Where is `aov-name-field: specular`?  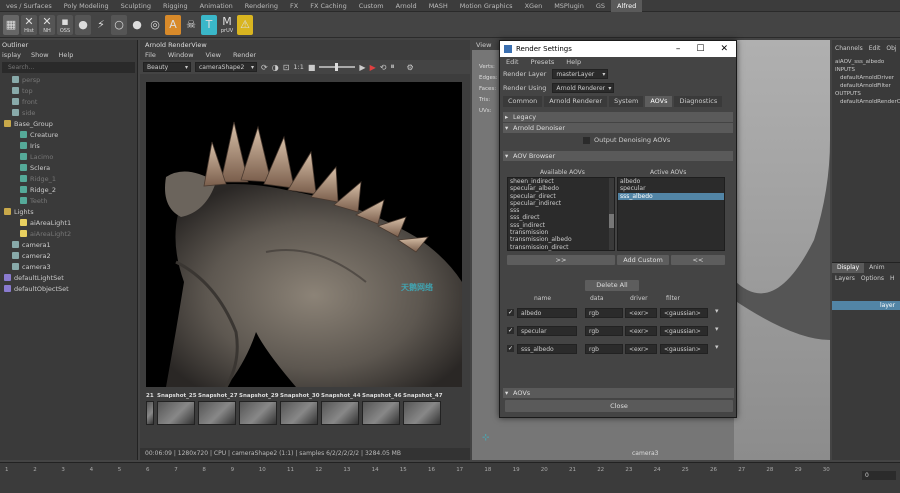 aov-name-field: specular is located at coordinates (547, 331).